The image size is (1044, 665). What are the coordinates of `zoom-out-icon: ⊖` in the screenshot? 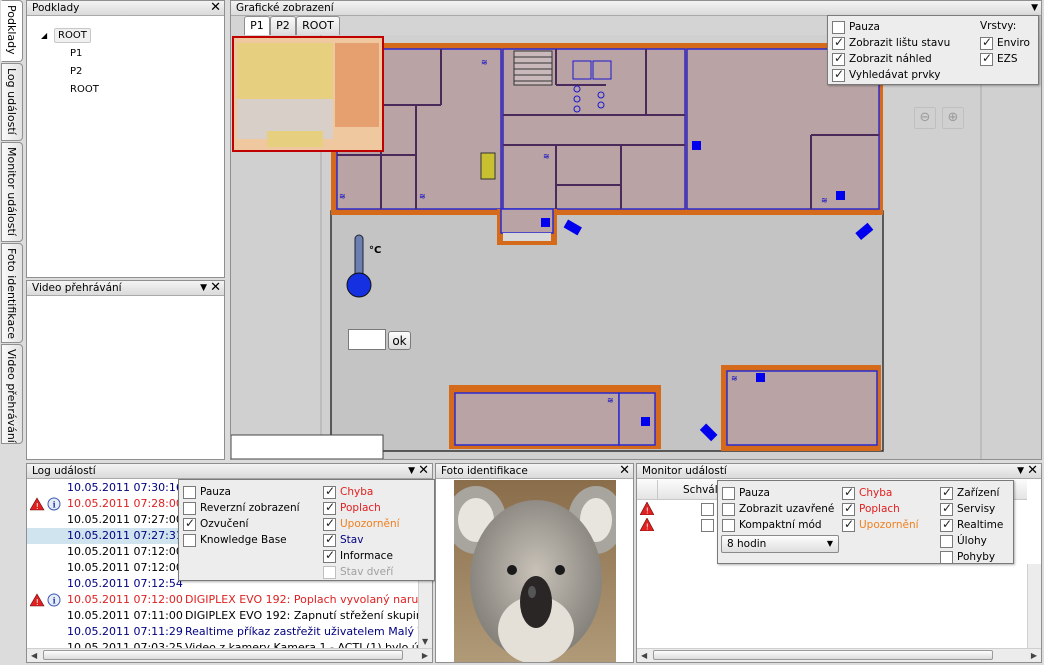 It's located at (925, 118).